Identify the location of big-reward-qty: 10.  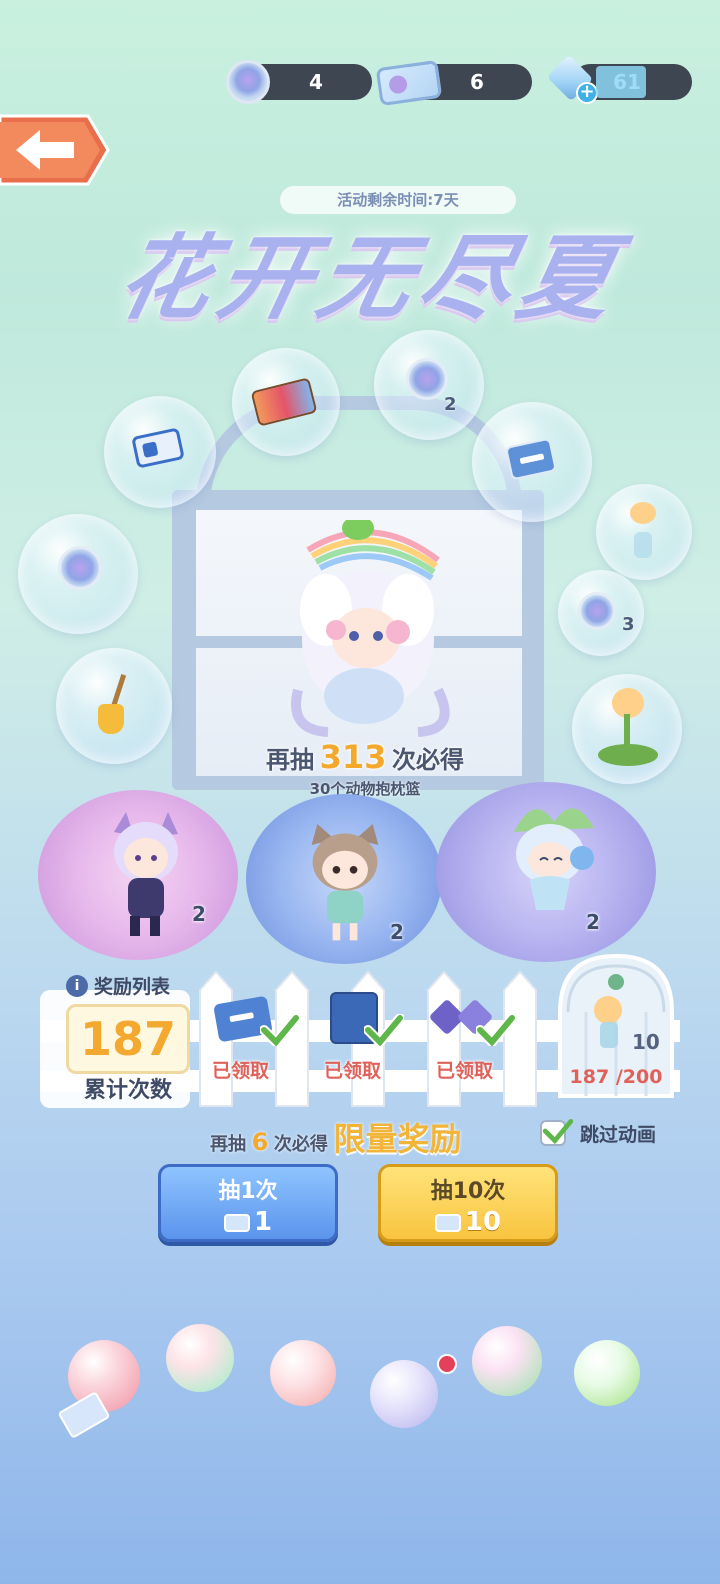
(646, 1042).